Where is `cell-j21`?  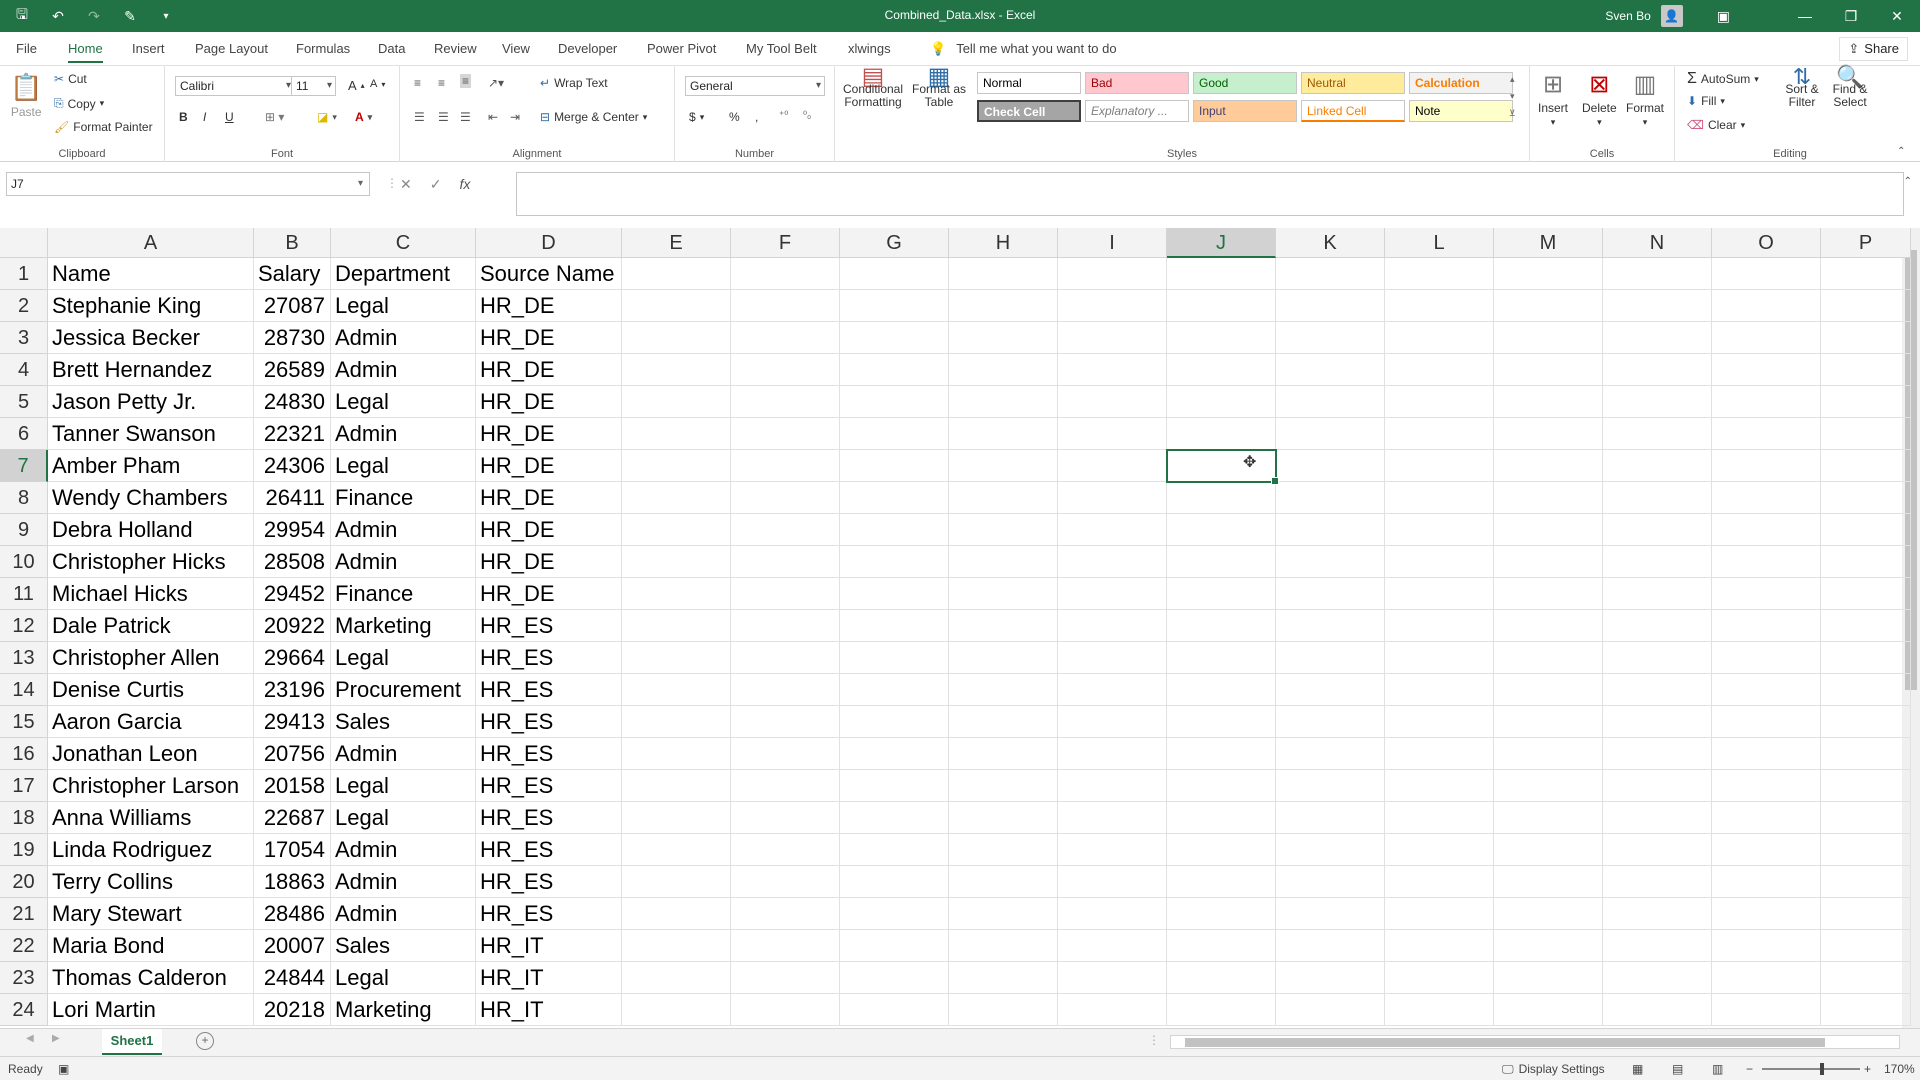 cell-j21 is located at coordinates (1221, 914).